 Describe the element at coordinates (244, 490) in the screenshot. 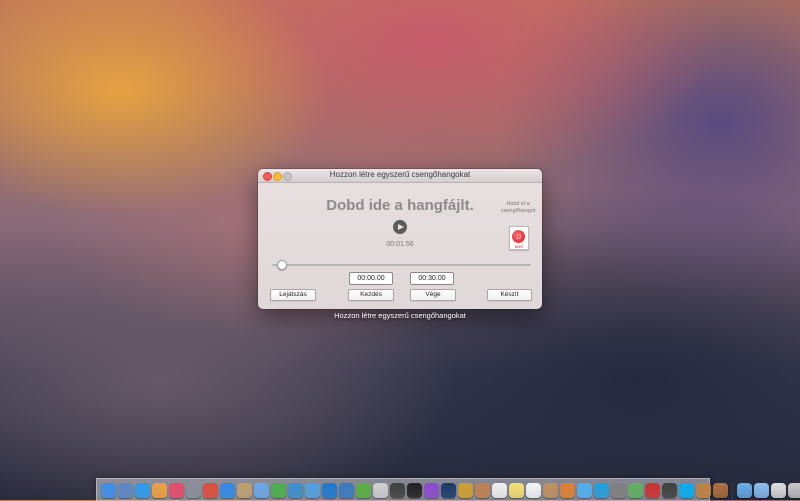

I see `book-icon` at that location.